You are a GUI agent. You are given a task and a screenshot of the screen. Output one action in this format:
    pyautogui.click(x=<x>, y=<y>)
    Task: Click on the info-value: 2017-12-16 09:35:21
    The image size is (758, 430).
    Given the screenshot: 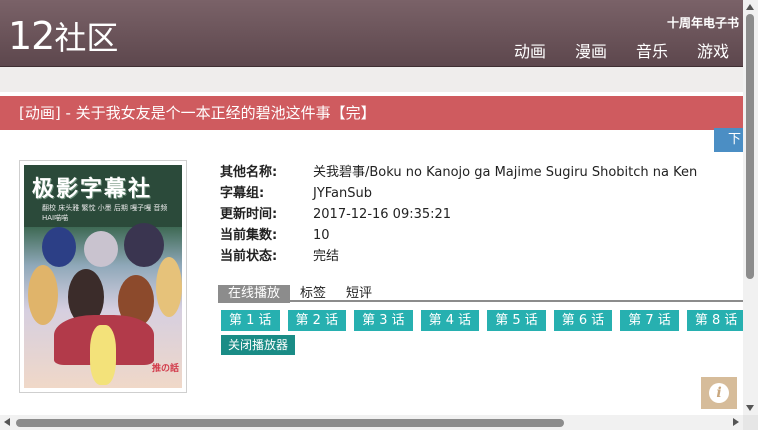 What is the action you would take?
    pyautogui.click(x=382, y=214)
    